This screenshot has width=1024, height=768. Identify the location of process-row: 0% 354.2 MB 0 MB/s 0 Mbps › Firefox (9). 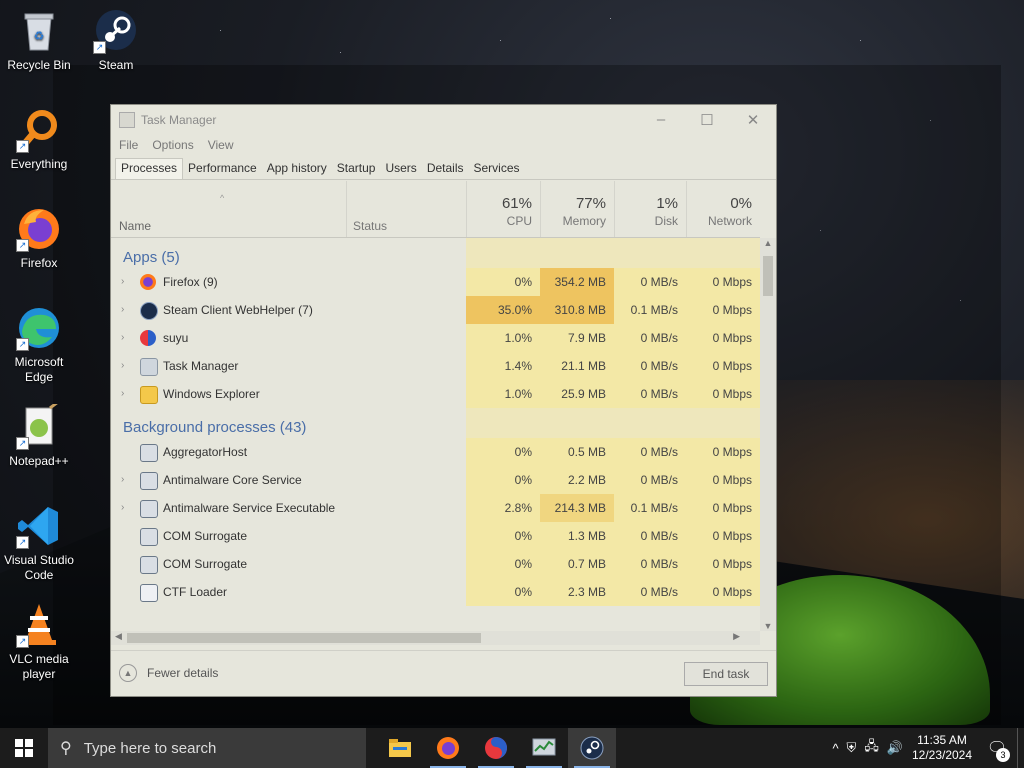
(435, 282).